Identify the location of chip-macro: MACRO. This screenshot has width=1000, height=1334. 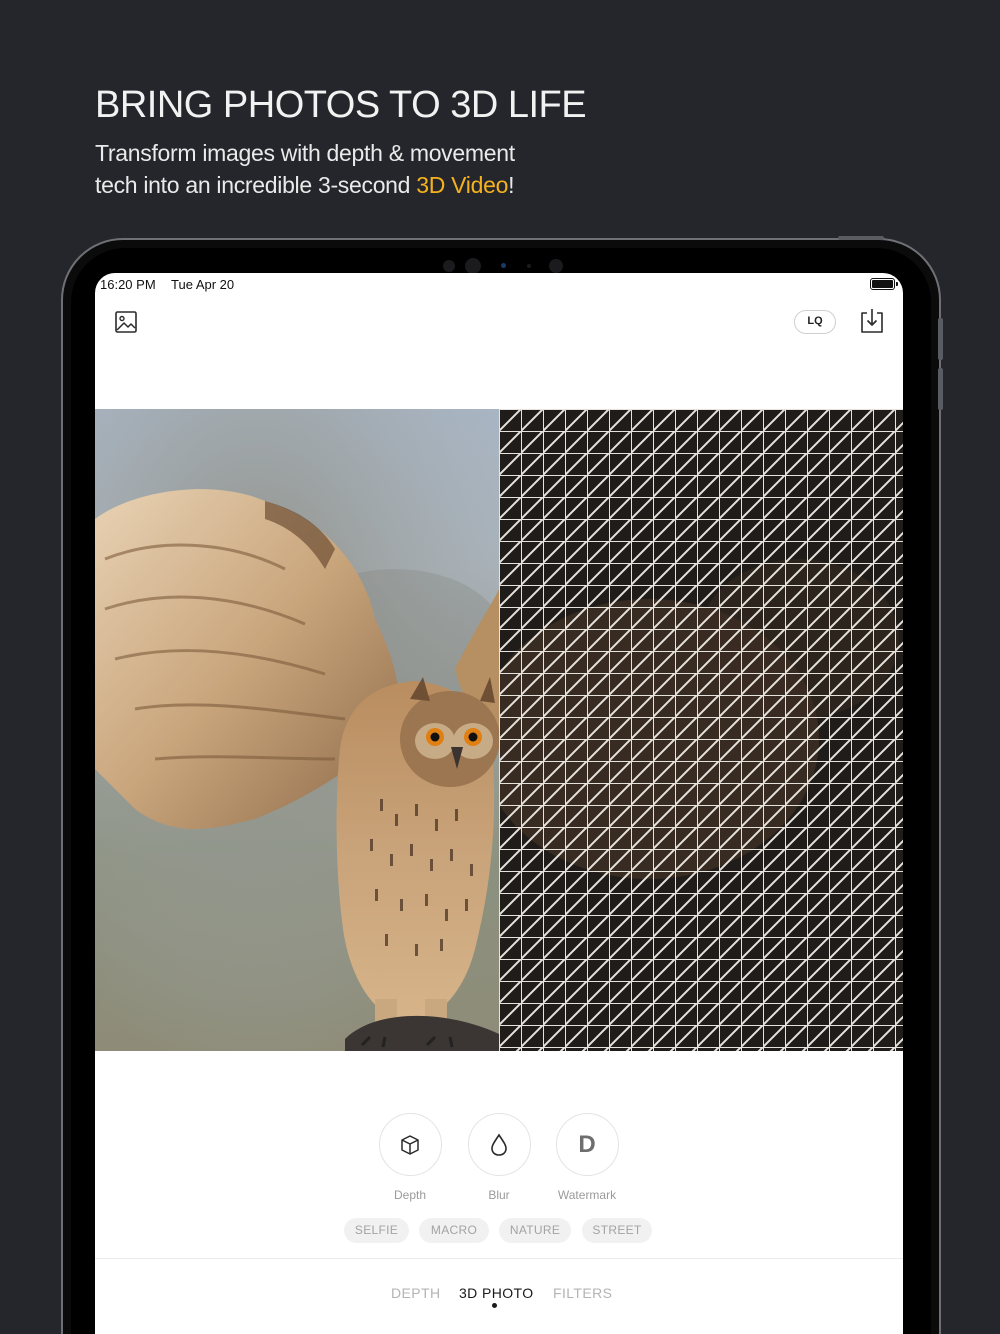
(454, 1230).